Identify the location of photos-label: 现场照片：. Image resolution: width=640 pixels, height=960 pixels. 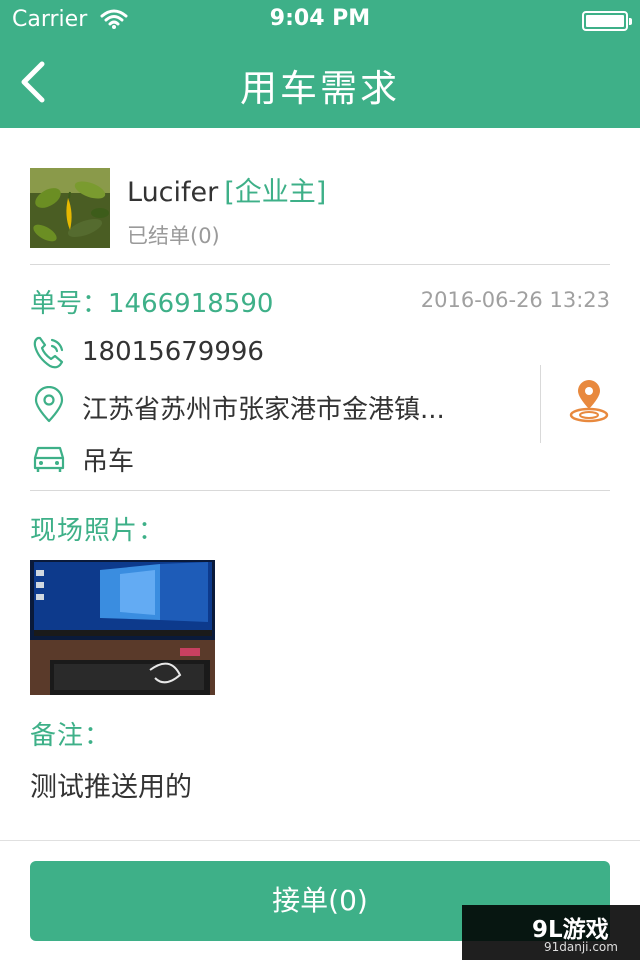
(98, 531).